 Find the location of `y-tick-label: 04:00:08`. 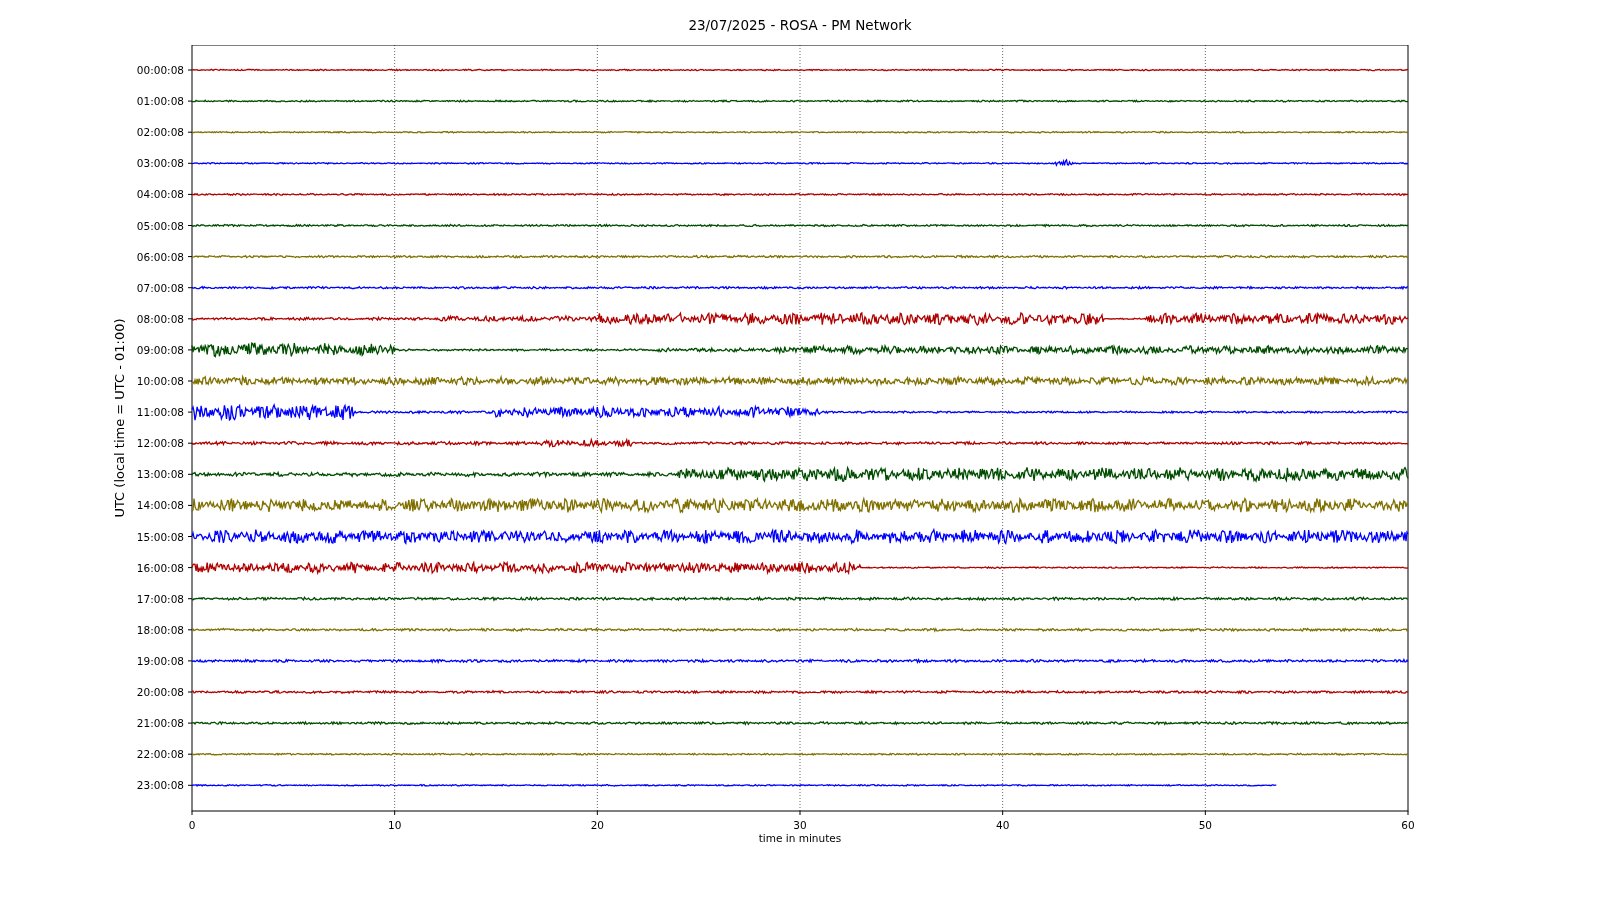

y-tick-label: 04:00:08 is located at coordinates (160, 194).